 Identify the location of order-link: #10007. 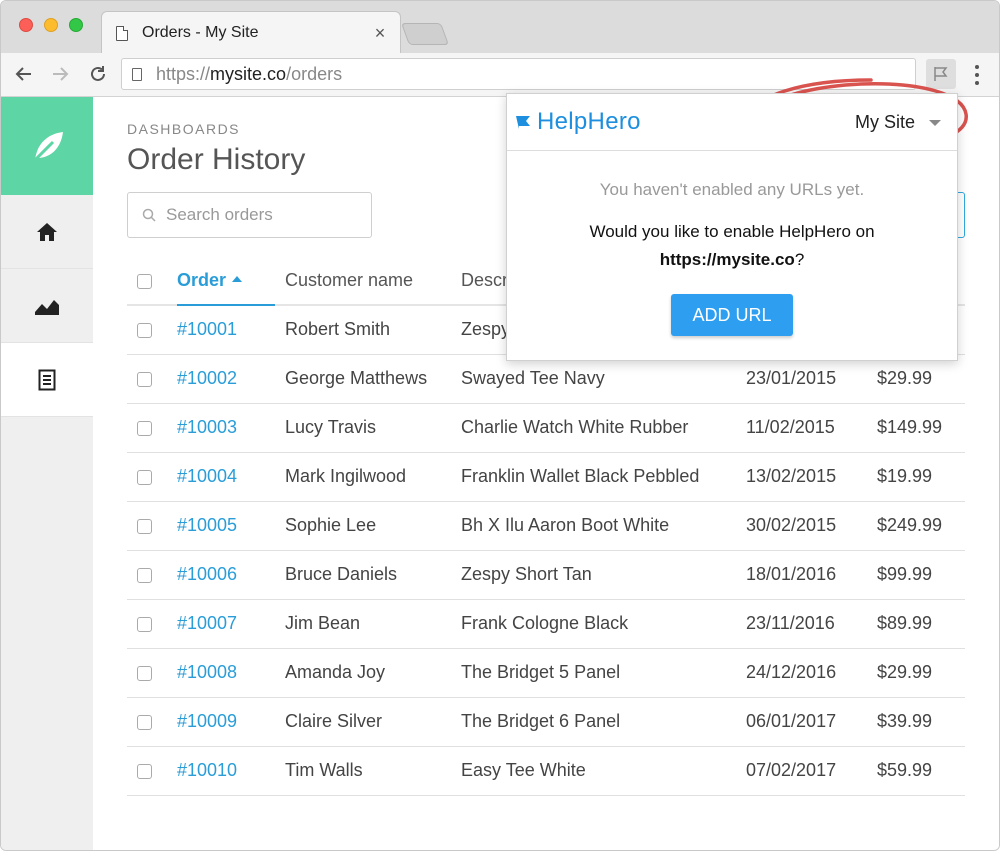
(207, 623).